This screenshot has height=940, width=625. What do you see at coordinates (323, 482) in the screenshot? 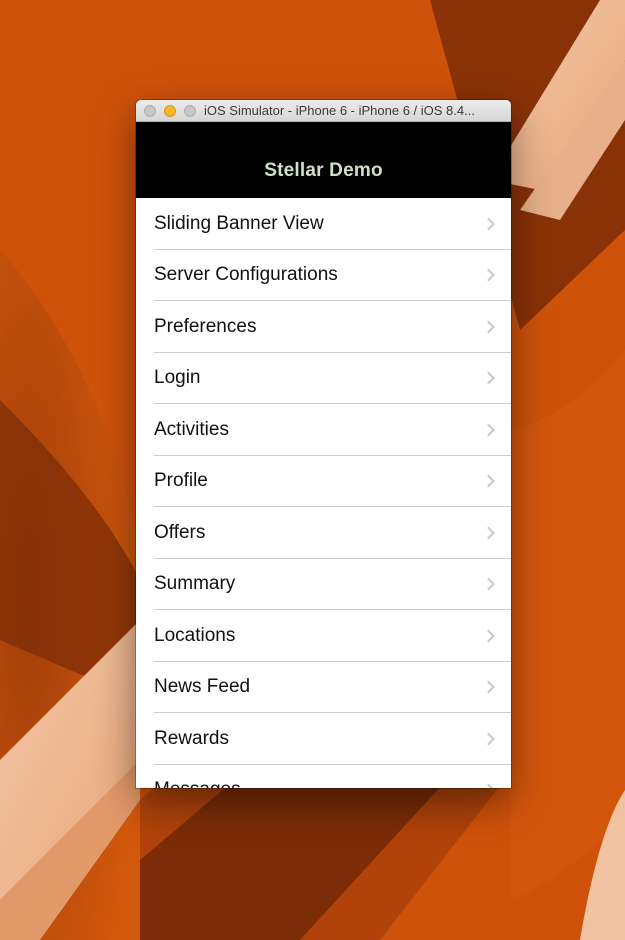
I see `menu-row-profile: Profile` at bounding box center [323, 482].